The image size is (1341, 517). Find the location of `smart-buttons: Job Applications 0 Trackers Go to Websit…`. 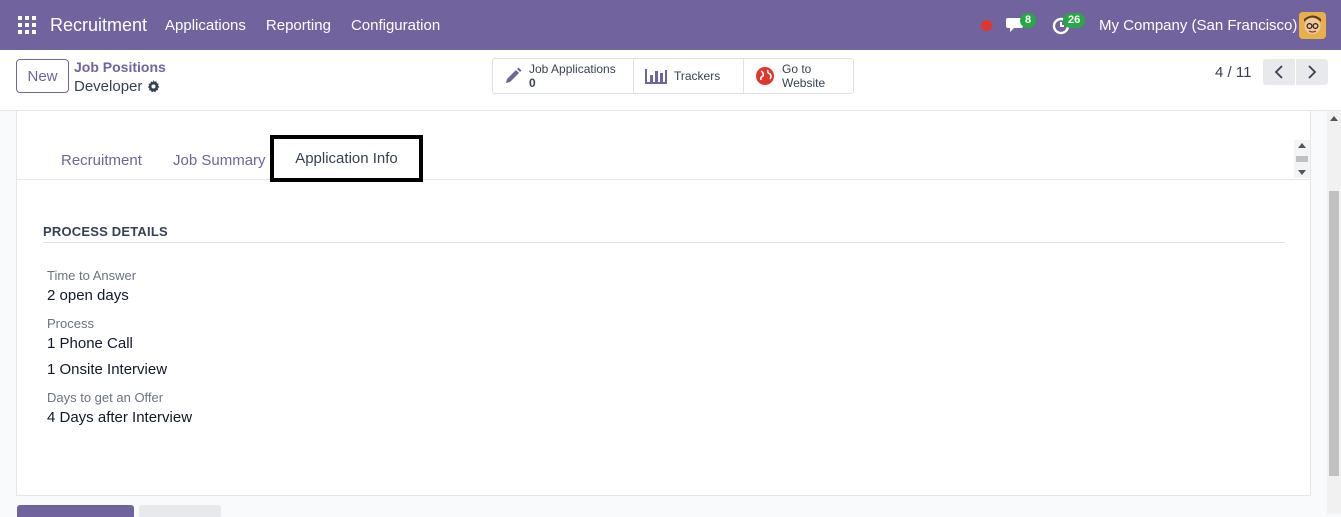

smart-buttons: Job Applications 0 Trackers Go to Websit… is located at coordinates (673, 76).